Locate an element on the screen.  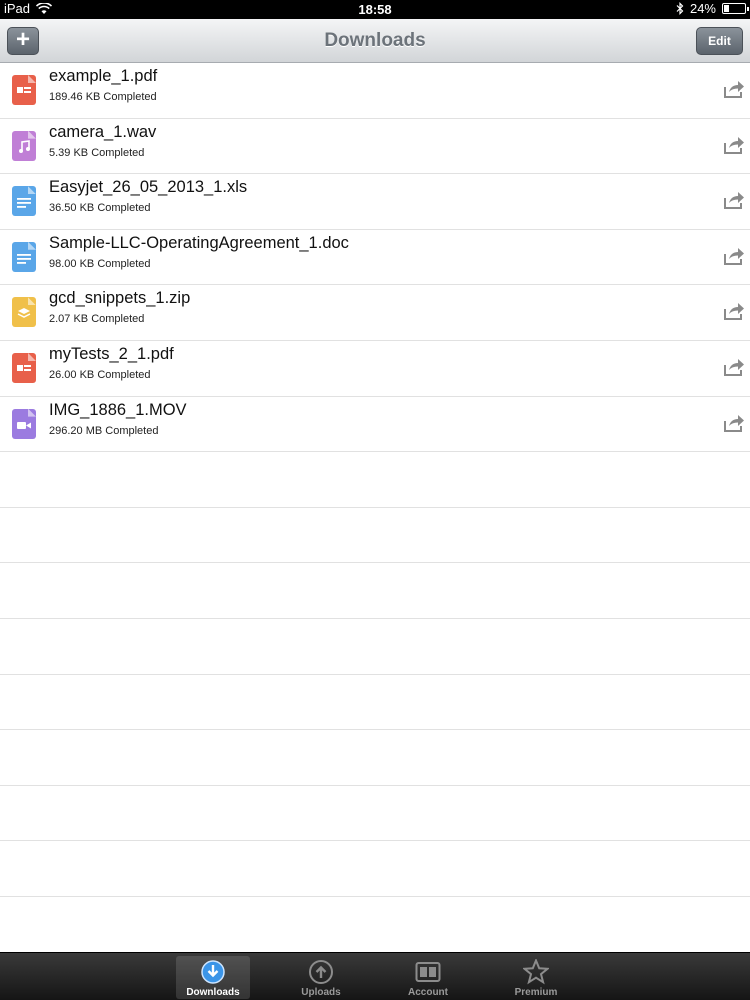
tab-downloads: Downloads is located at coordinates (213, 977).